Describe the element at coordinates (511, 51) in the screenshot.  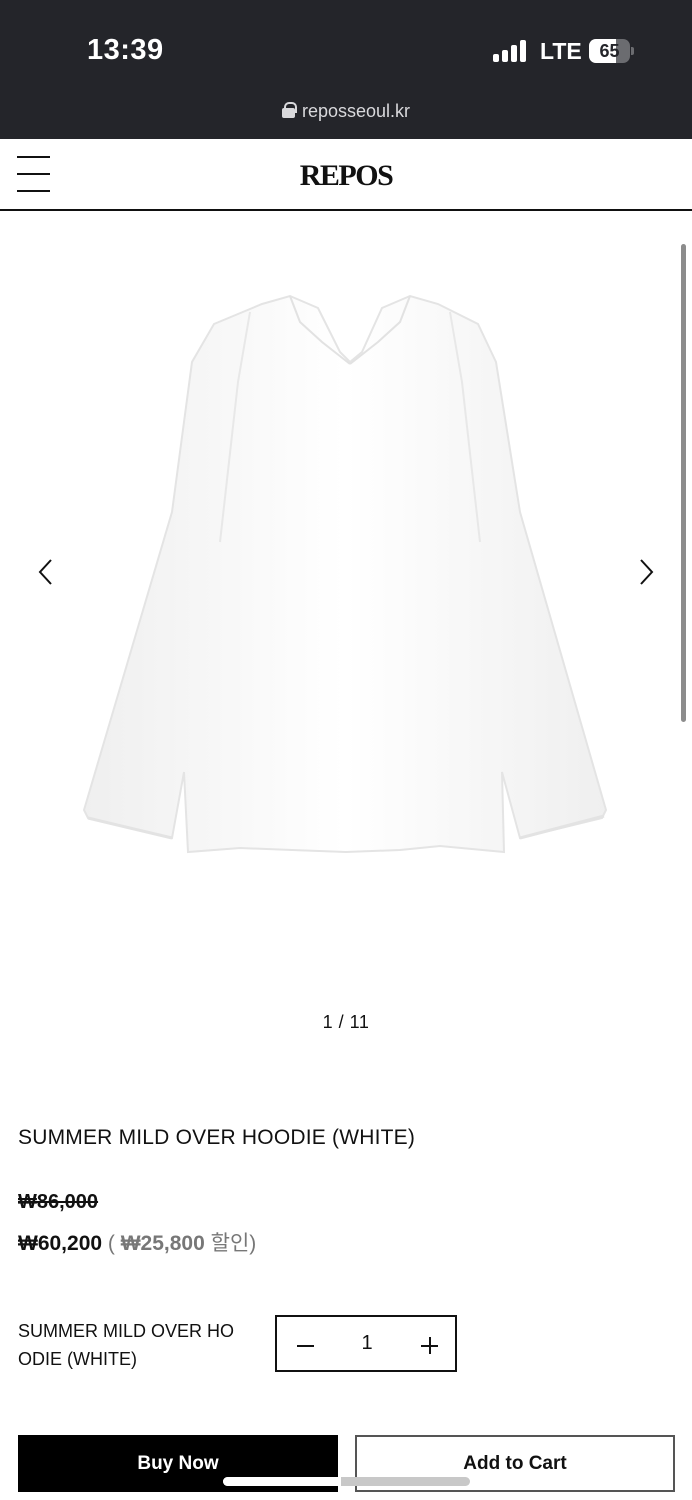
I see `cellular-signal-icon` at that location.